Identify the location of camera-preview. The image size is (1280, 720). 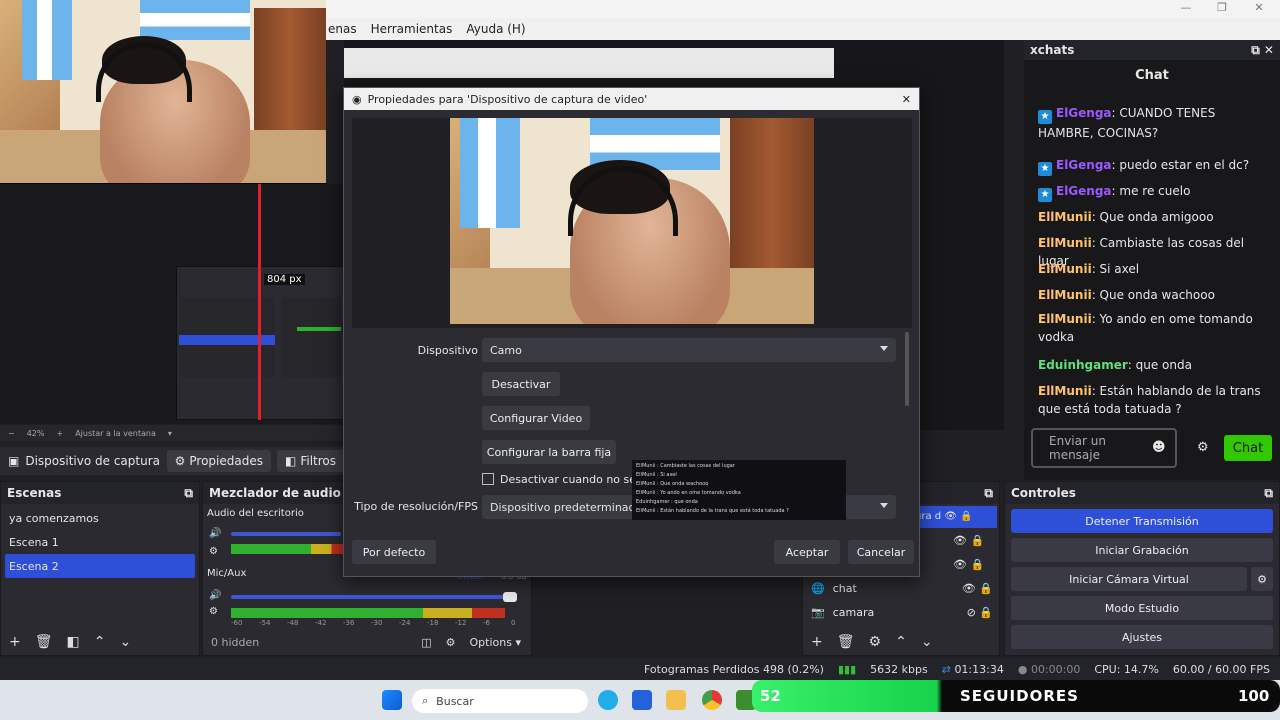
(632, 221).